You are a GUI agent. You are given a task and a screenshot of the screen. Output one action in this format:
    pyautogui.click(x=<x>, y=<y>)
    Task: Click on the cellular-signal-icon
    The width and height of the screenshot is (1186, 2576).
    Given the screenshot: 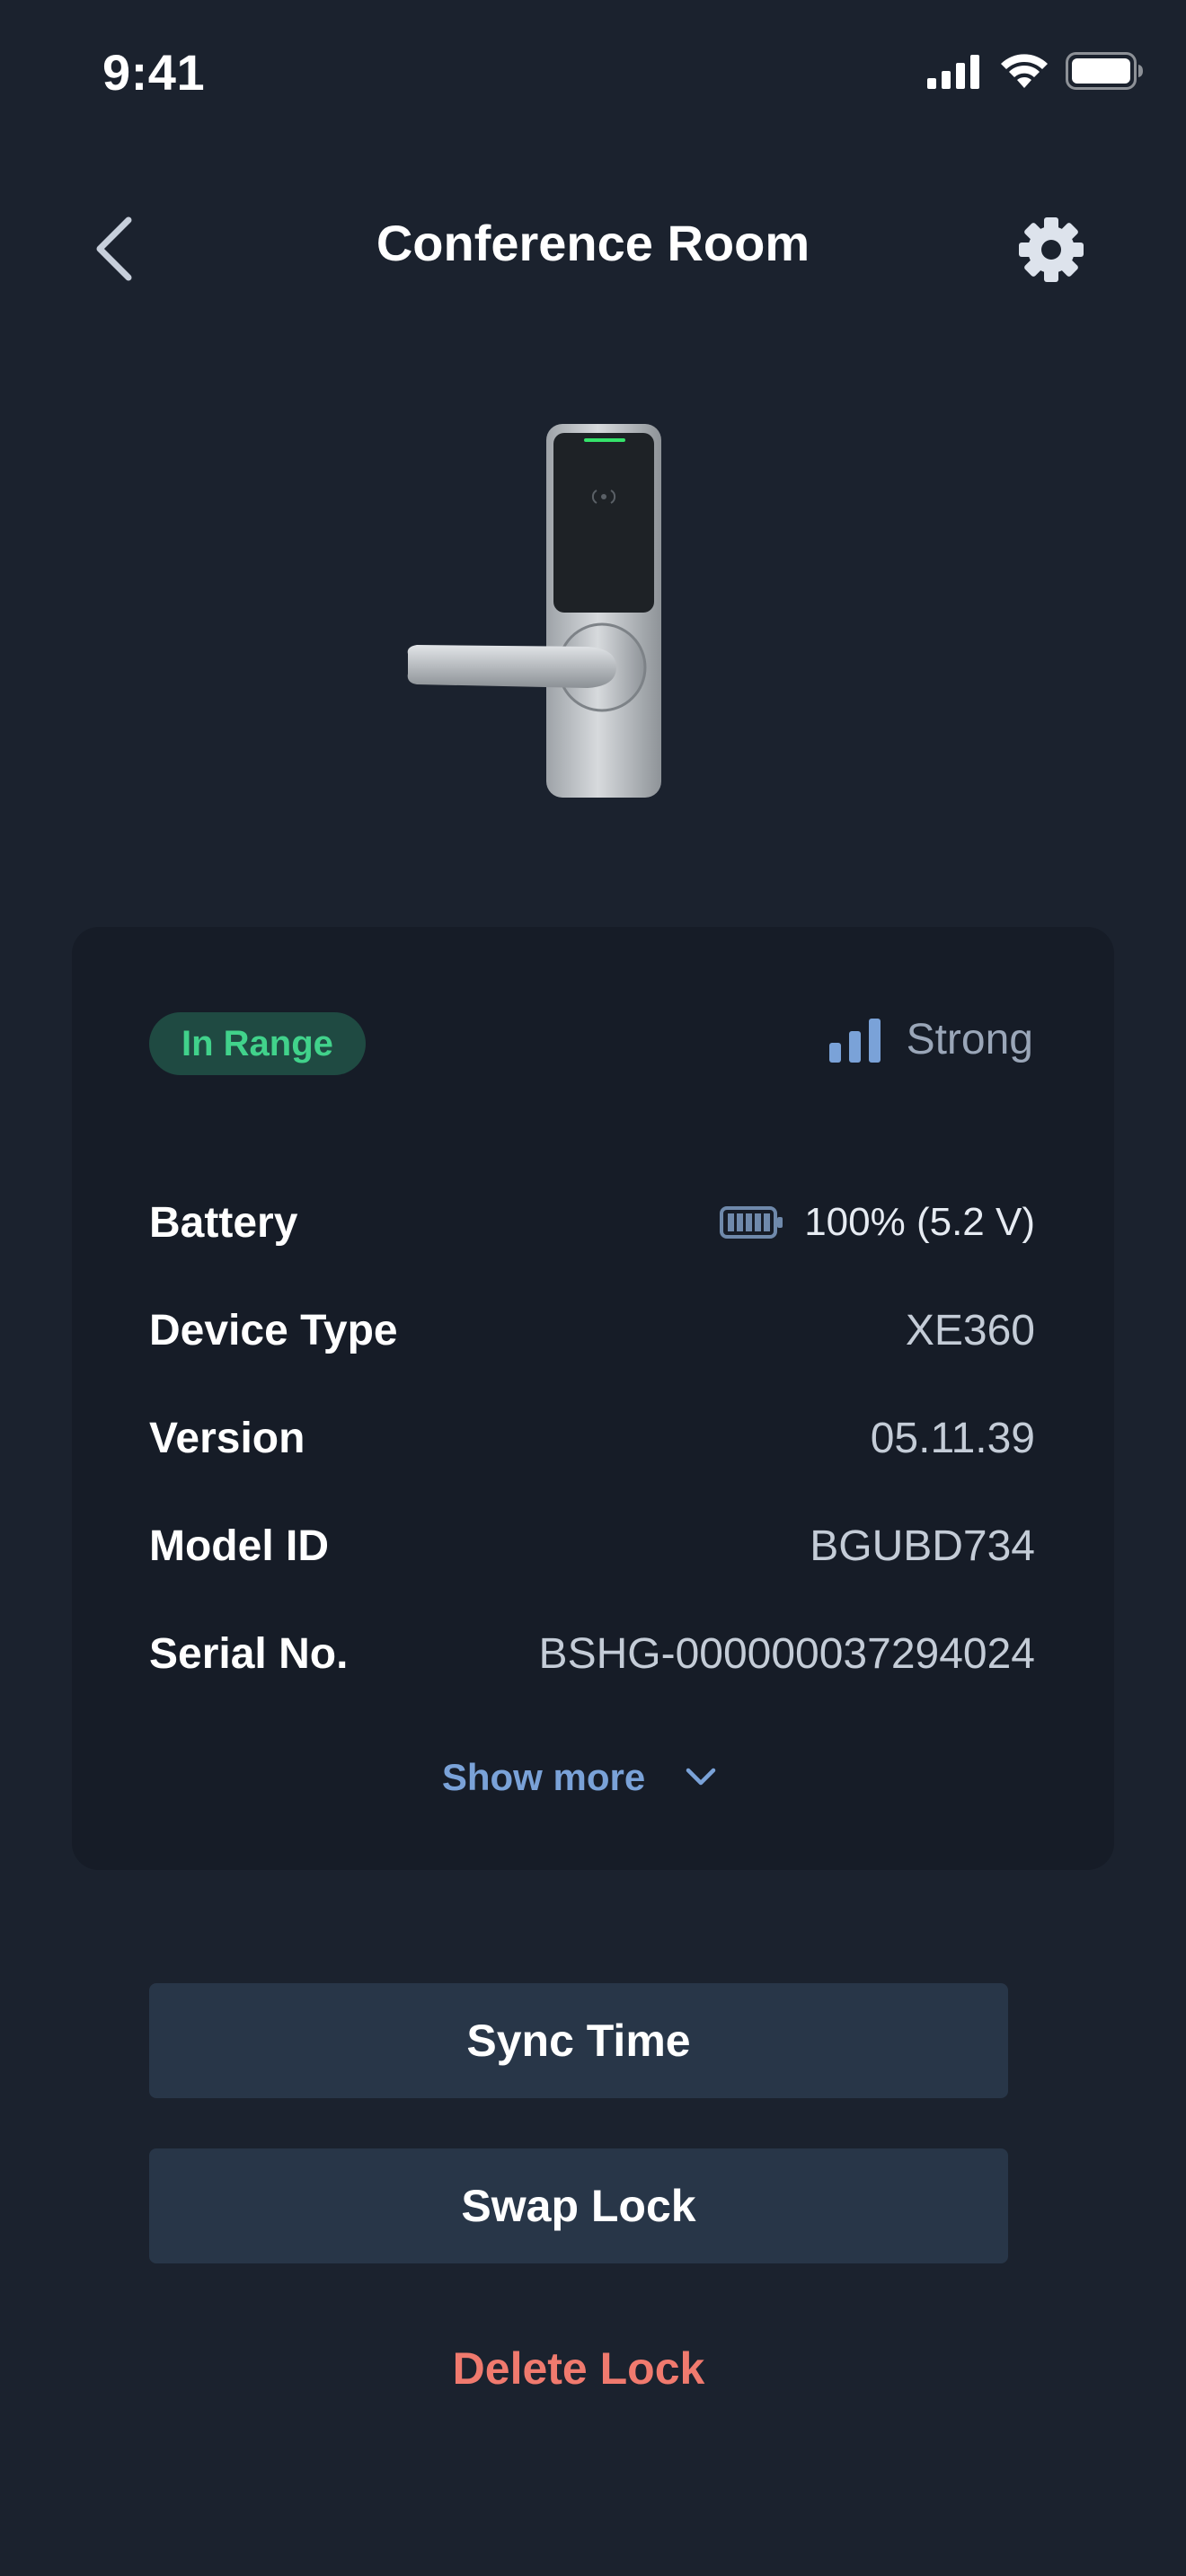 What is the action you would take?
    pyautogui.click(x=953, y=72)
    